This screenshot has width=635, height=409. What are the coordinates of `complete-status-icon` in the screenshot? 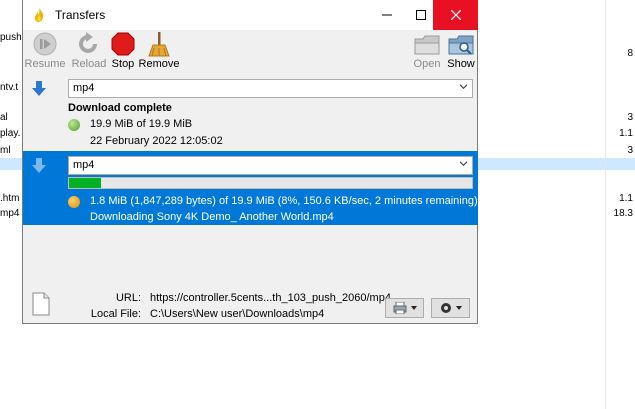 It's located at (74, 125).